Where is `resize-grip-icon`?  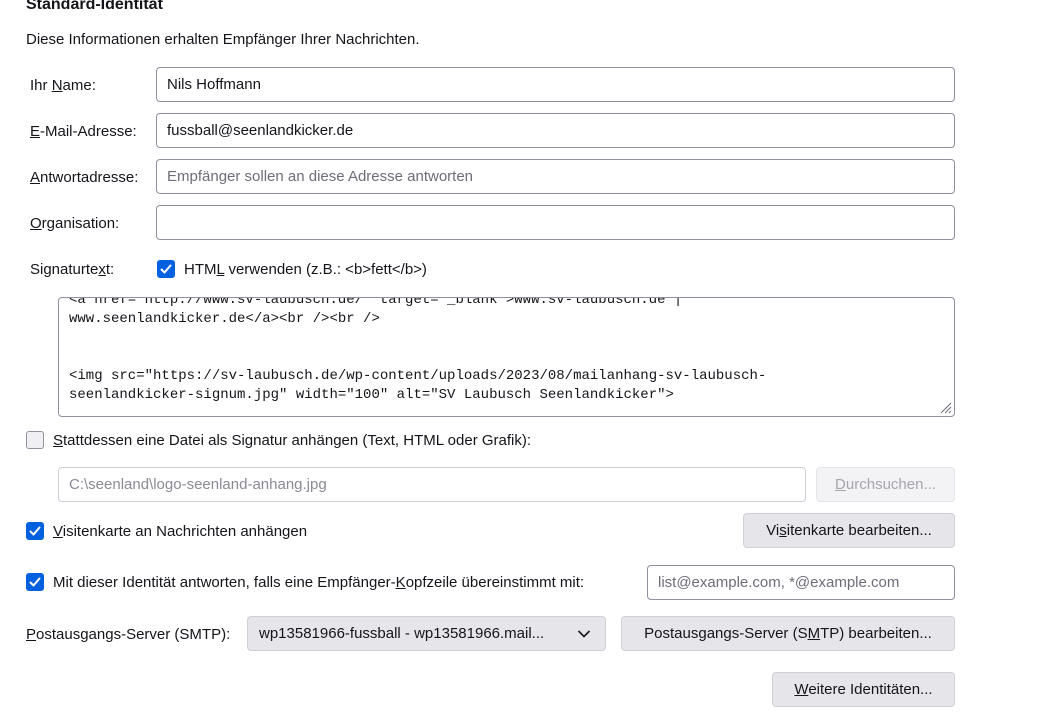 resize-grip-icon is located at coordinates (945, 407).